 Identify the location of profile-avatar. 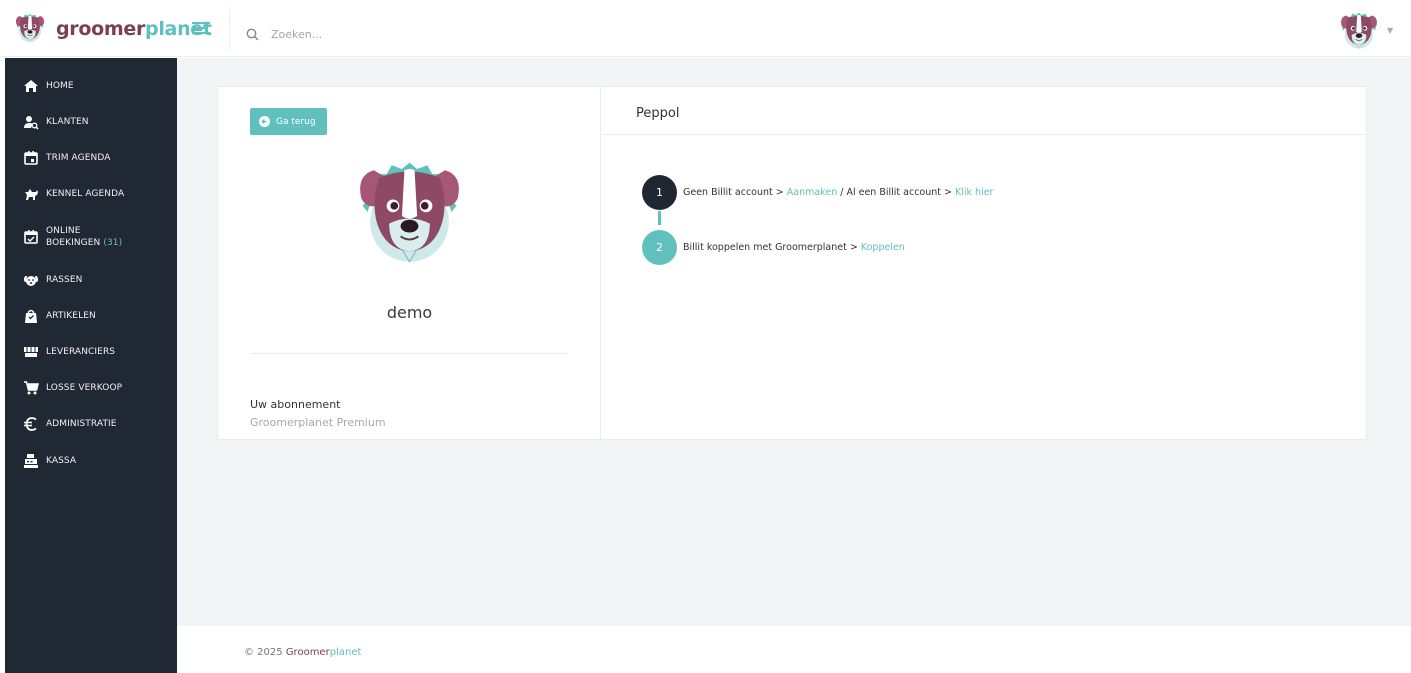
(409, 216).